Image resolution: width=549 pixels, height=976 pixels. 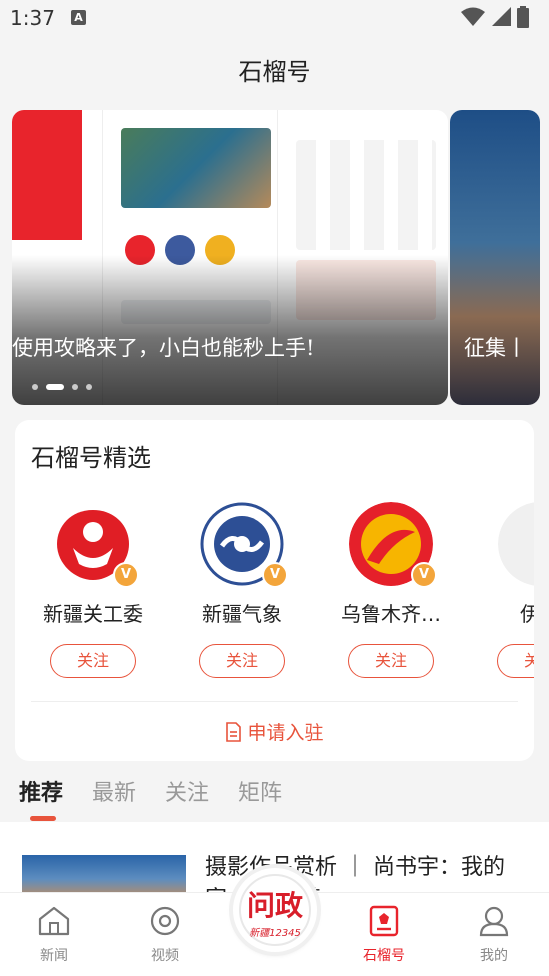 What do you see at coordinates (502, 590) in the screenshot?
I see `account-item: V 伊犁 关注` at bounding box center [502, 590].